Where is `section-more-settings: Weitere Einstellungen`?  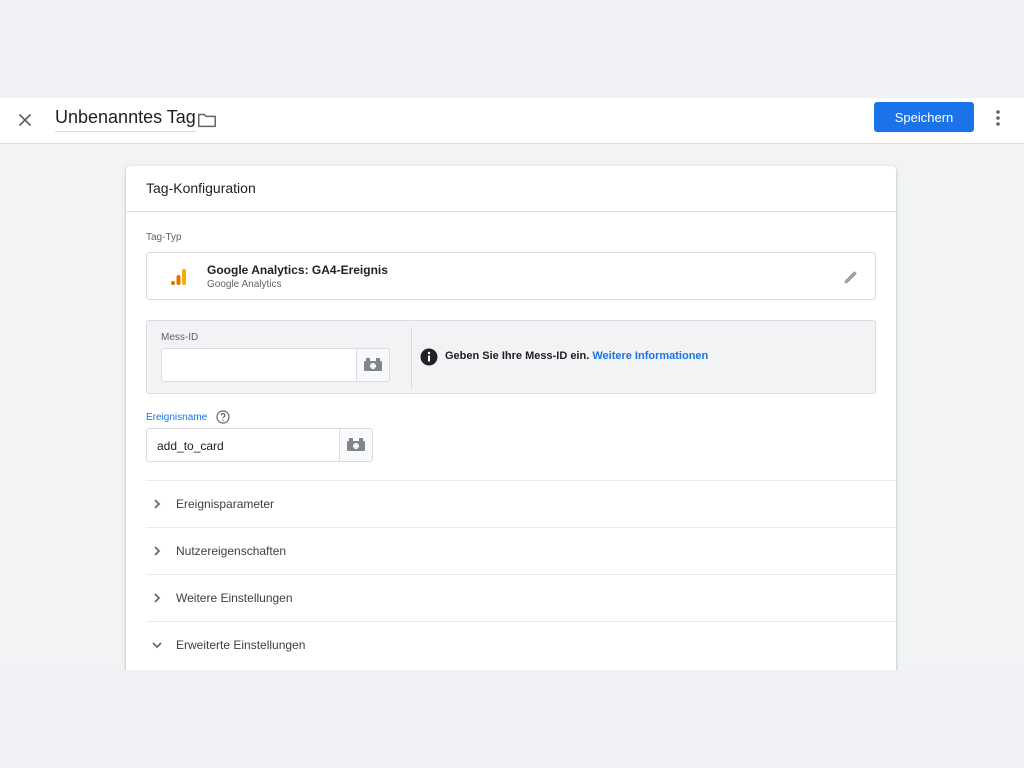 section-more-settings: Weitere Einstellungen is located at coordinates (521, 597).